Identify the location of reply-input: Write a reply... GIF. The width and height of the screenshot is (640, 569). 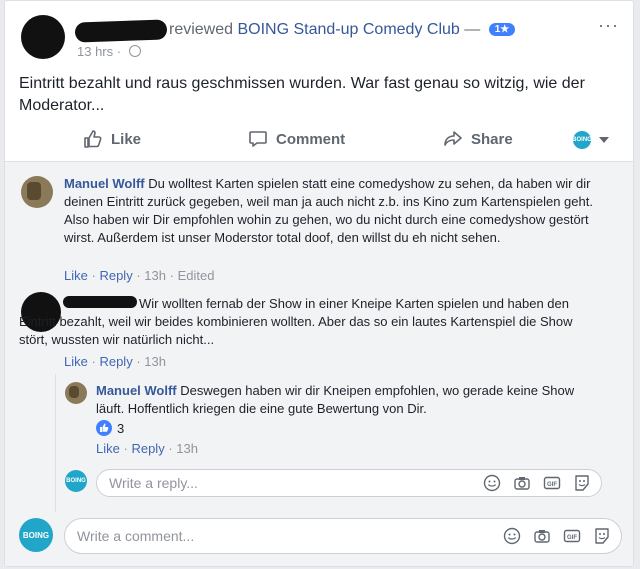
(349, 483).